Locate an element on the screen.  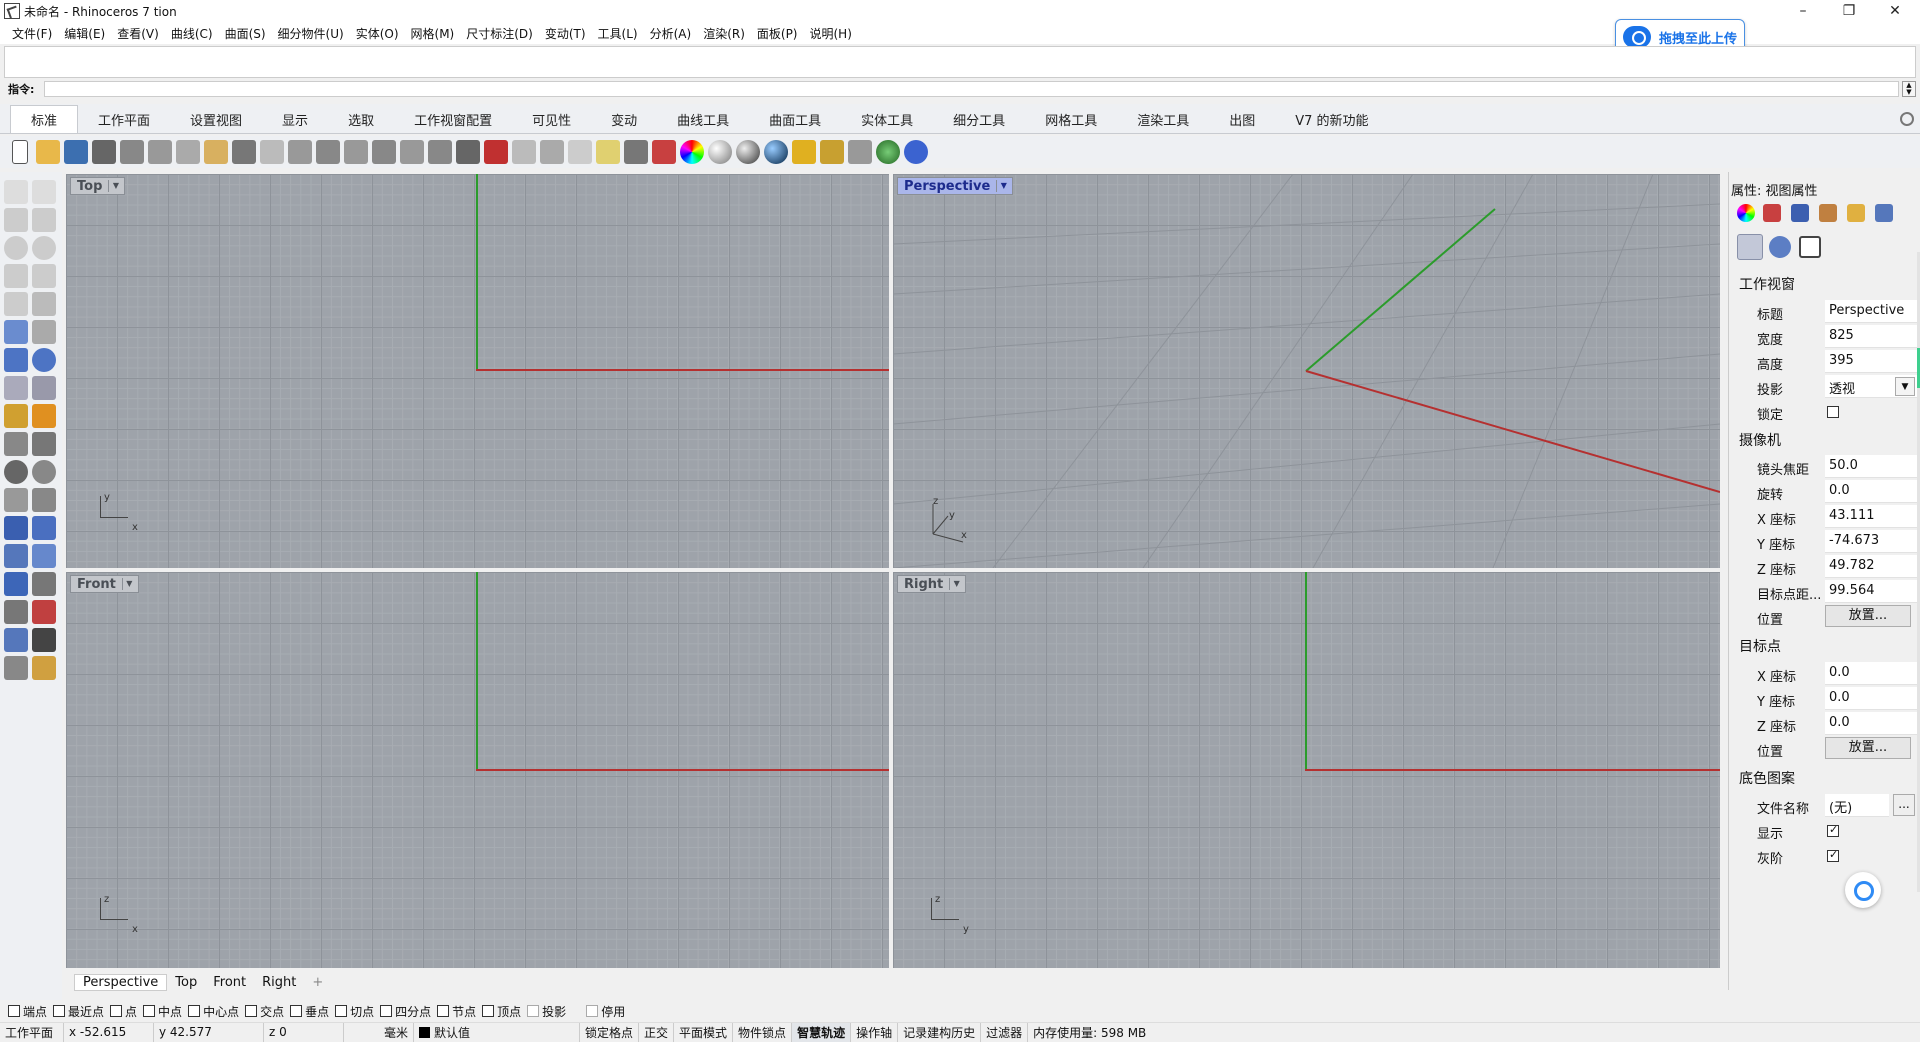
cam-x-field: 43.111 is located at coordinates (1871, 516).